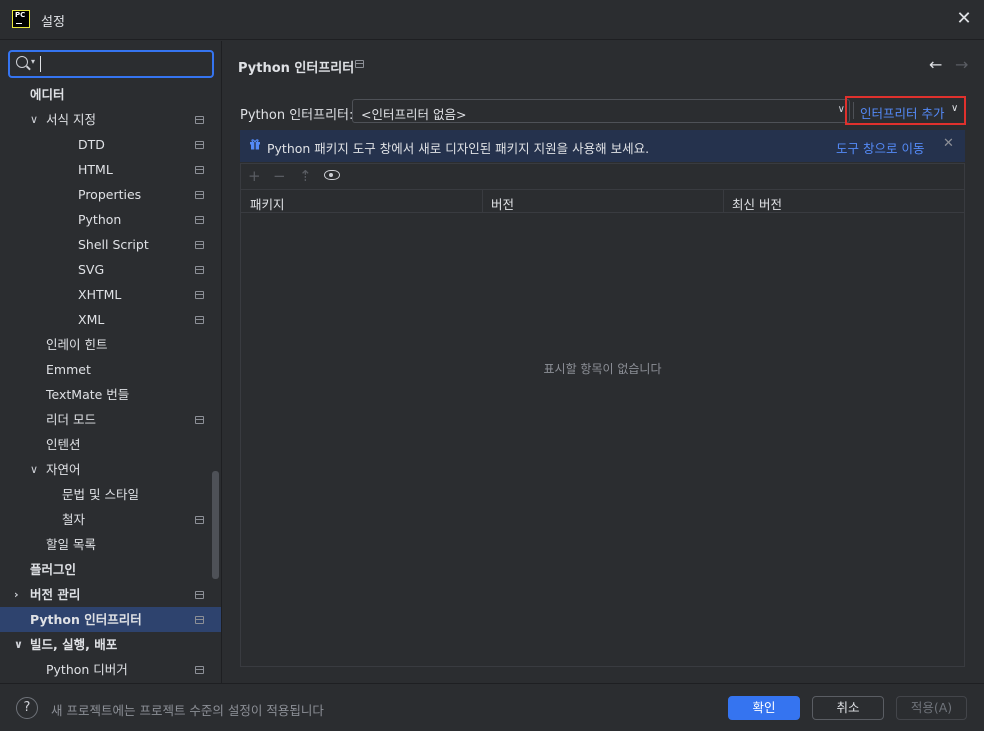  What do you see at coordinates (757, 203) in the screenshot?
I see `column-header-latest-version: 최신 버전` at bounding box center [757, 203].